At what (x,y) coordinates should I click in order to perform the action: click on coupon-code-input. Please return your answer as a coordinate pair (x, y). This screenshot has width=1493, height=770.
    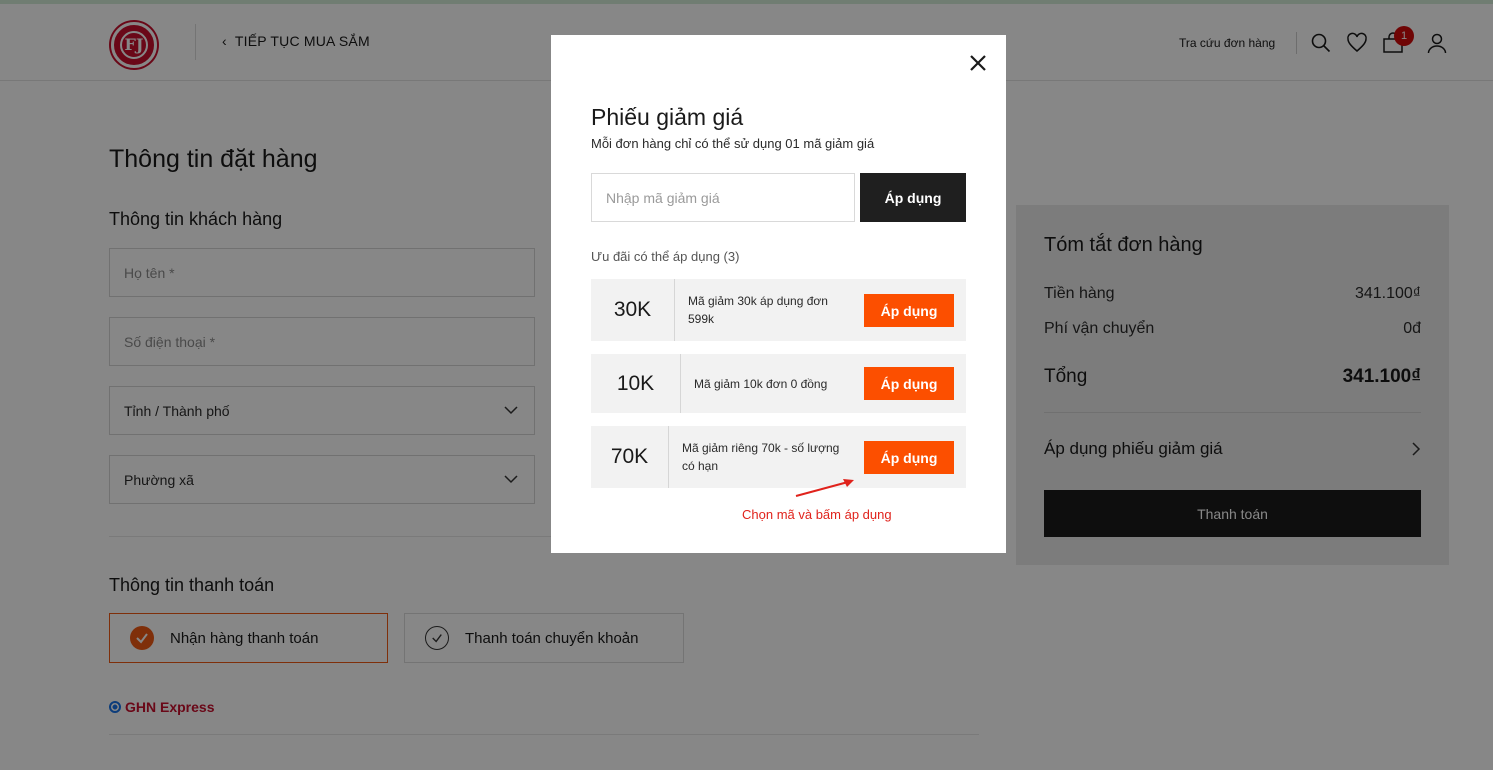
    Looking at the image, I should click on (723, 197).